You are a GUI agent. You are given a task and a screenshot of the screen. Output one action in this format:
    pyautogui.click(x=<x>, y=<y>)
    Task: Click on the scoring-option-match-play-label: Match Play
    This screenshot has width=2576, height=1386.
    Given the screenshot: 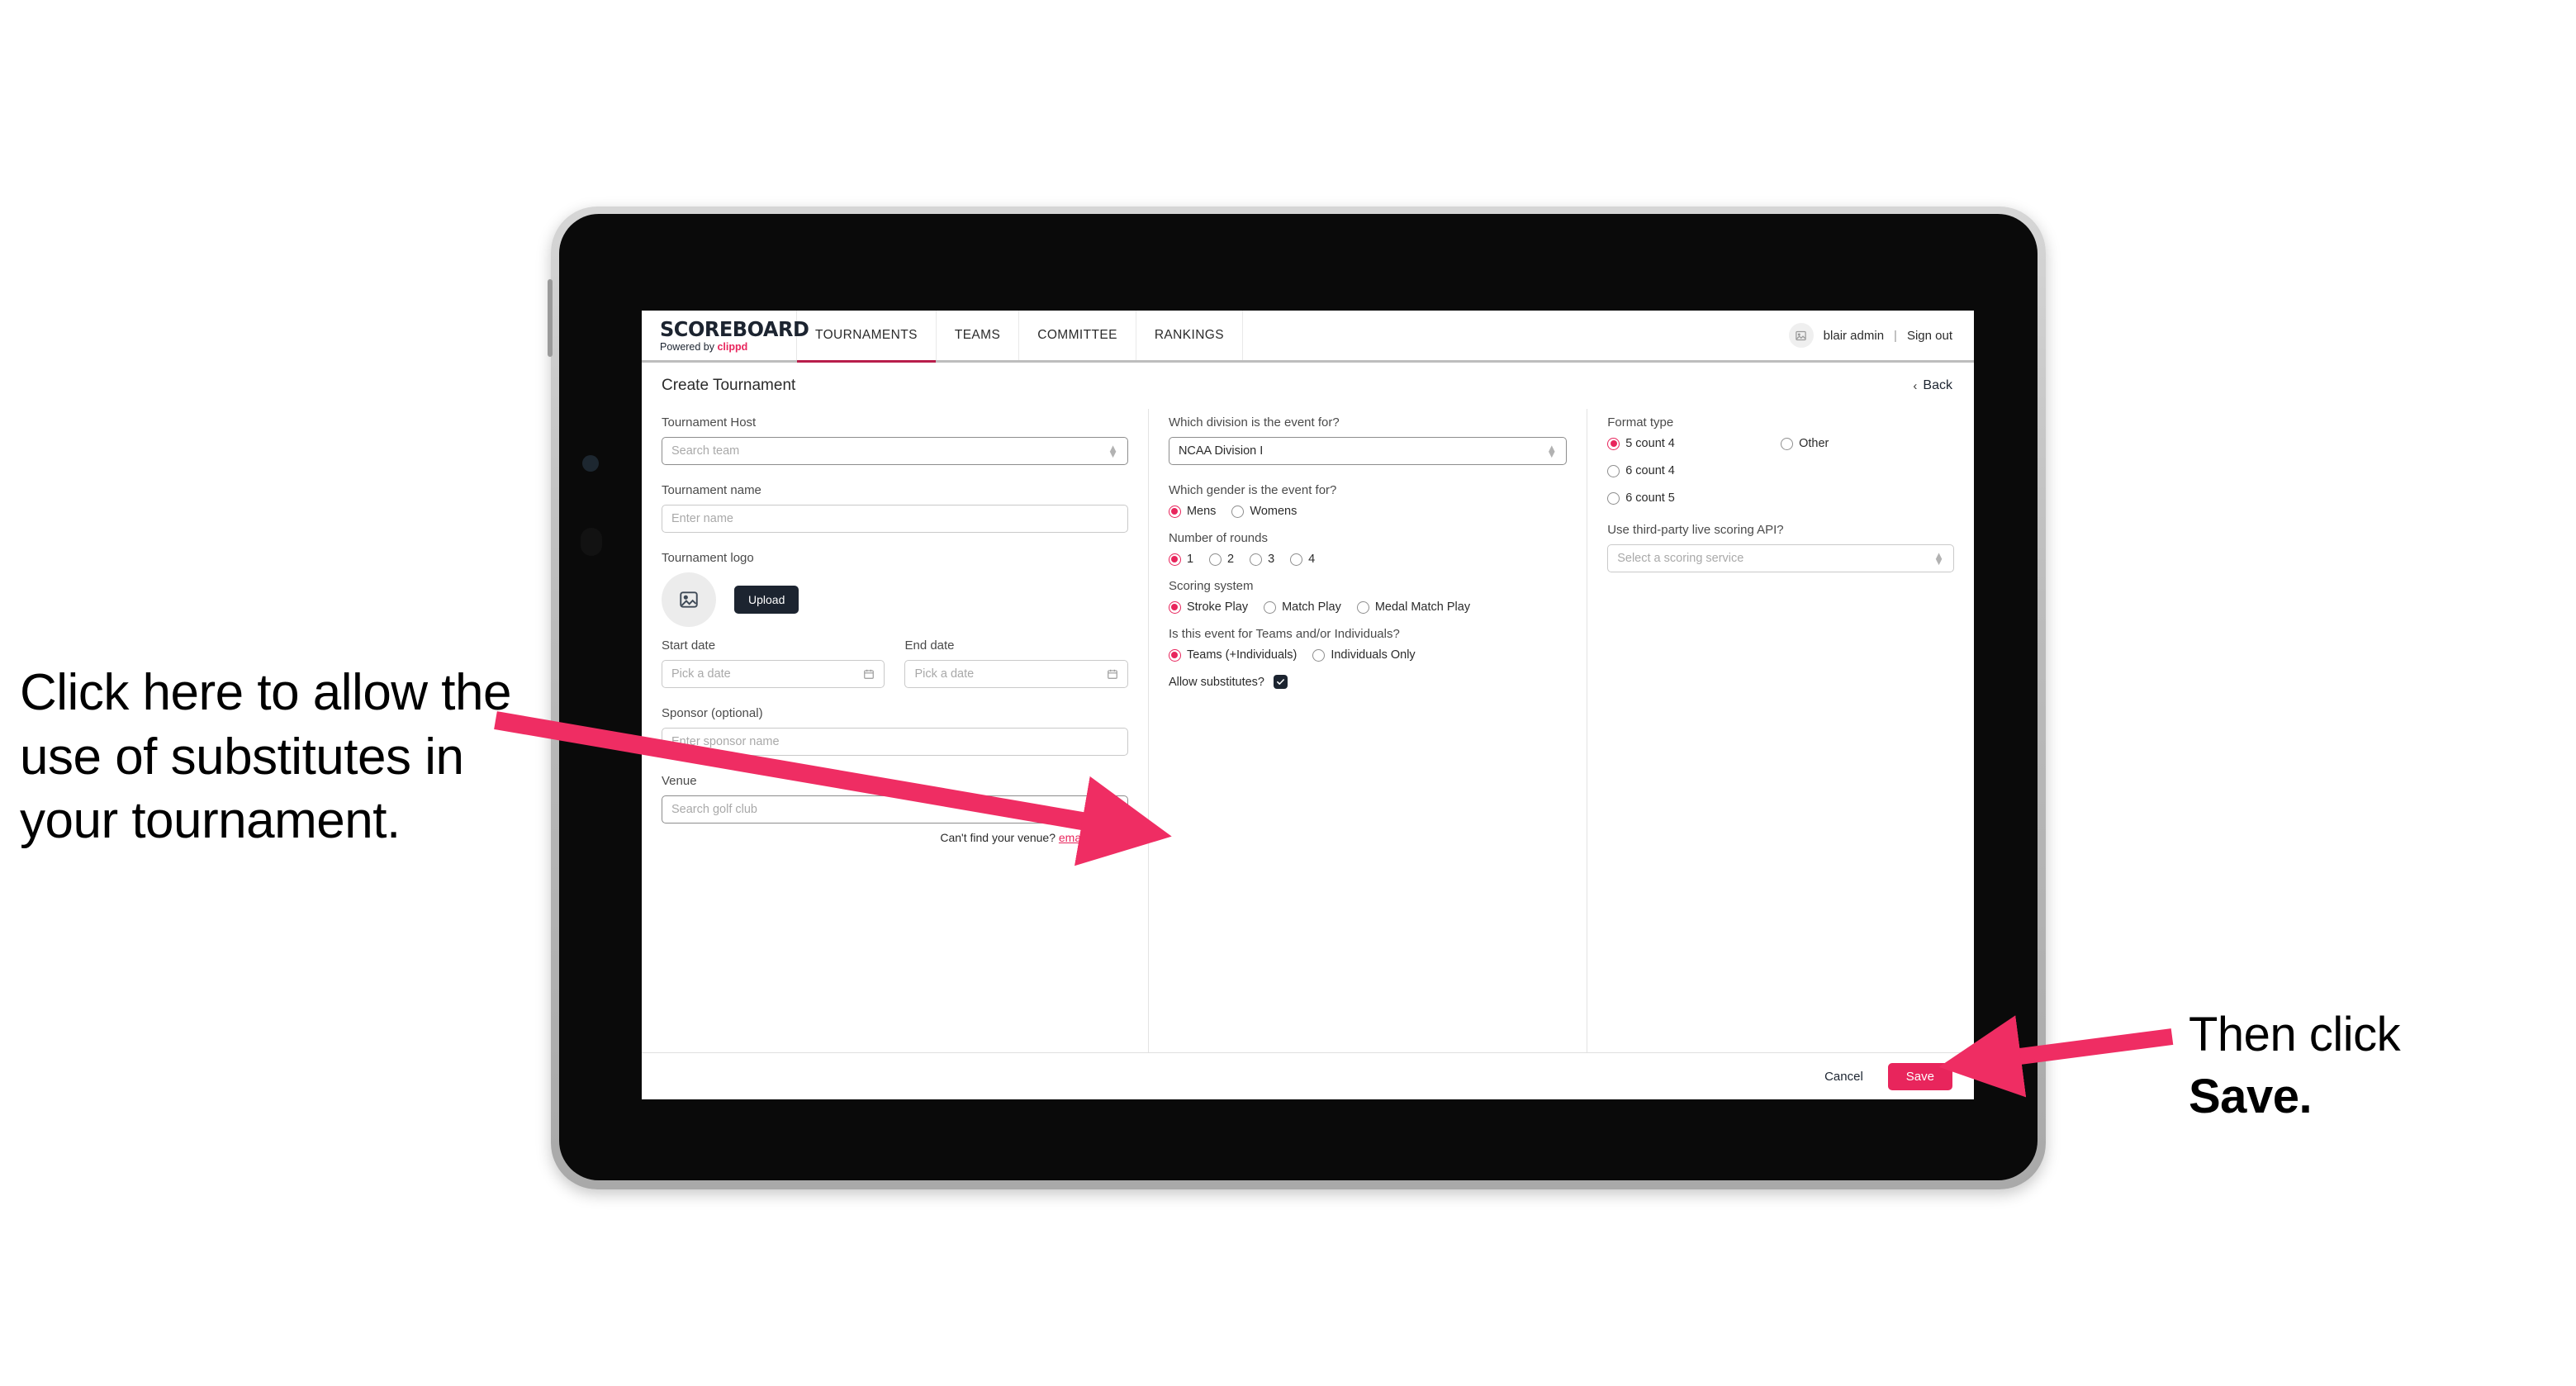 What is the action you would take?
    pyautogui.click(x=1311, y=607)
    